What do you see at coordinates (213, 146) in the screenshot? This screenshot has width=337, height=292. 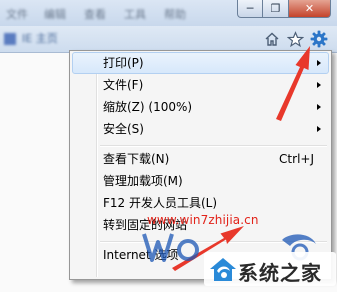 I see `menu-separator` at bounding box center [213, 146].